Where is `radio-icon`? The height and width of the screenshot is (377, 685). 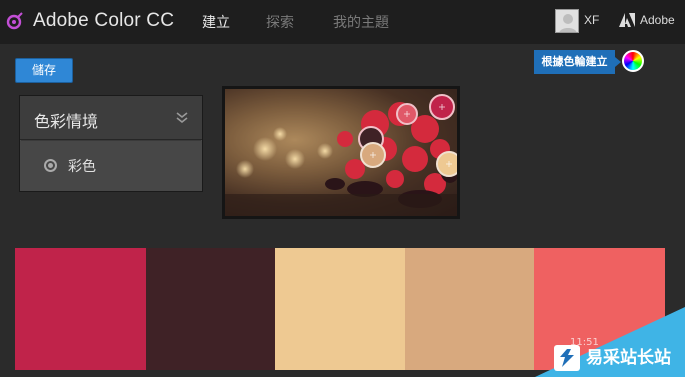 radio-icon is located at coordinates (50, 165).